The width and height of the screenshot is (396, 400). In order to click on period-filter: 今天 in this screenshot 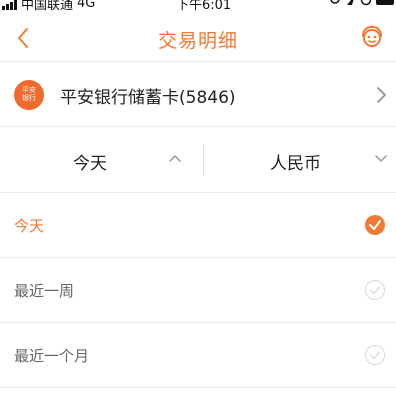, I will do `click(101, 160)`.